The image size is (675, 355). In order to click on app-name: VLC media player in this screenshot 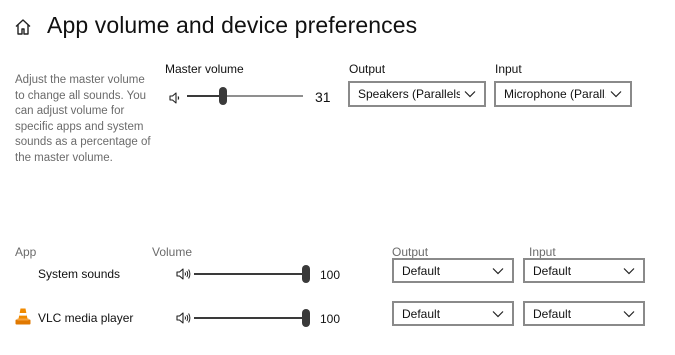, I will do `click(86, 318)`.